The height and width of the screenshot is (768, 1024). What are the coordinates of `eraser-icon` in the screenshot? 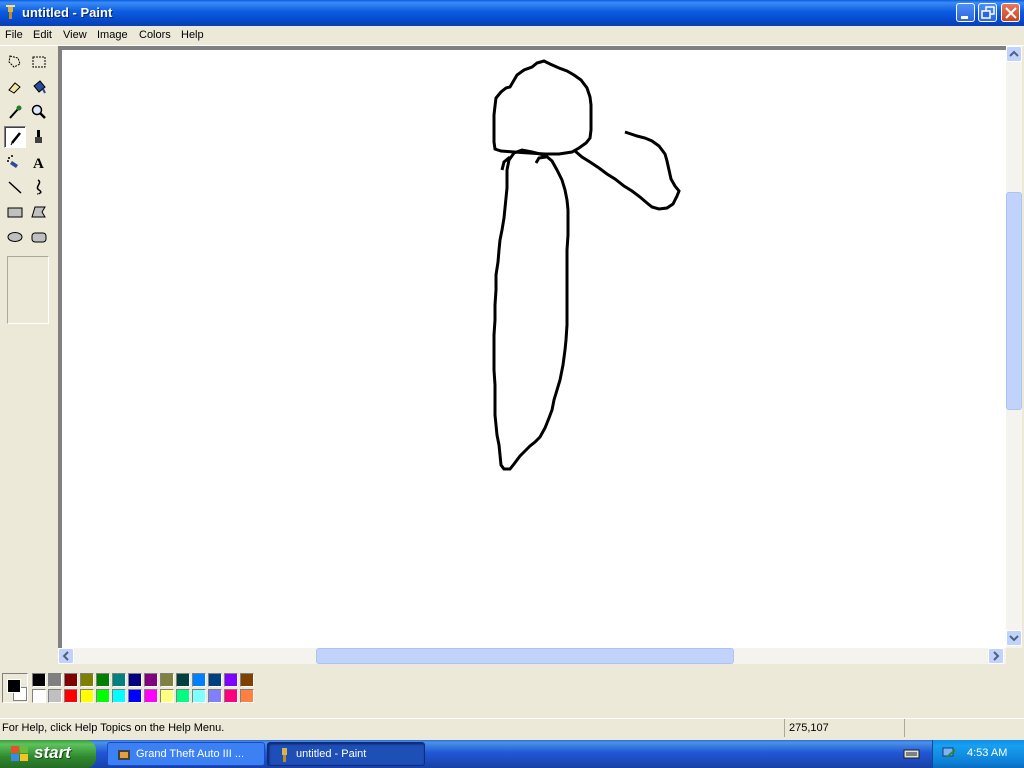 It's located at (14, 88).